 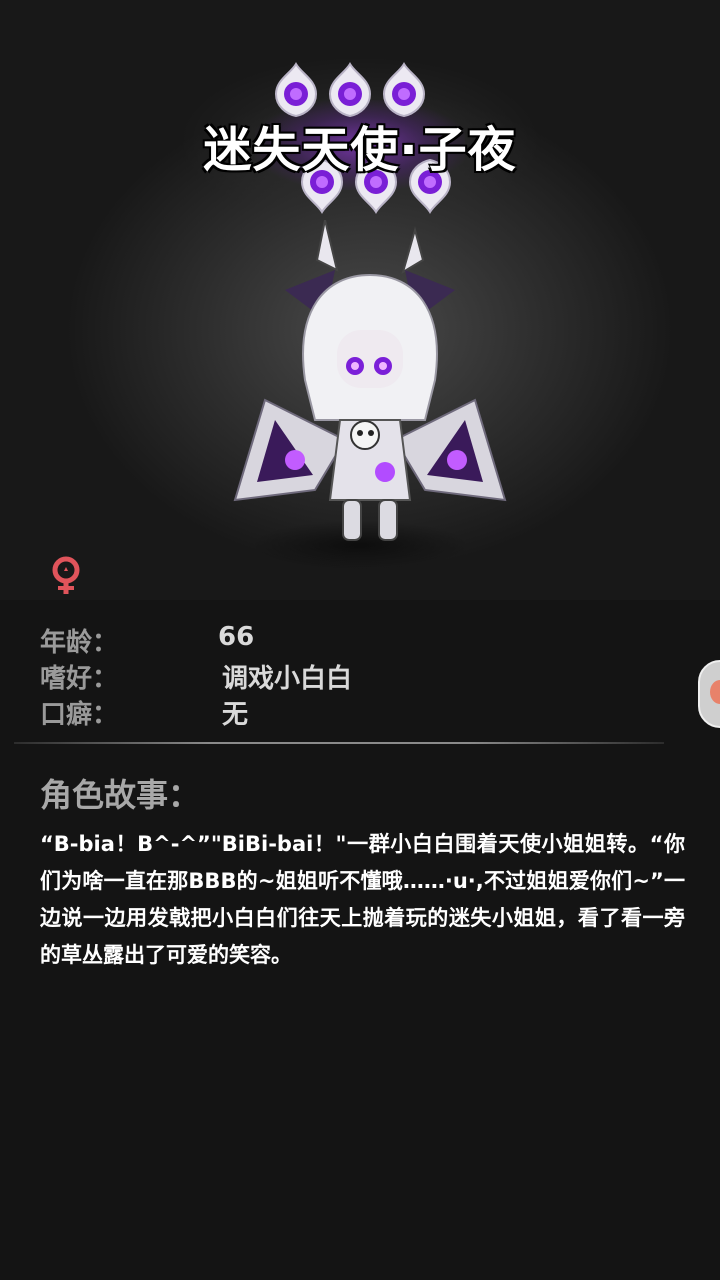 I want to click on age-value: 66, so click(x=236, y=637).